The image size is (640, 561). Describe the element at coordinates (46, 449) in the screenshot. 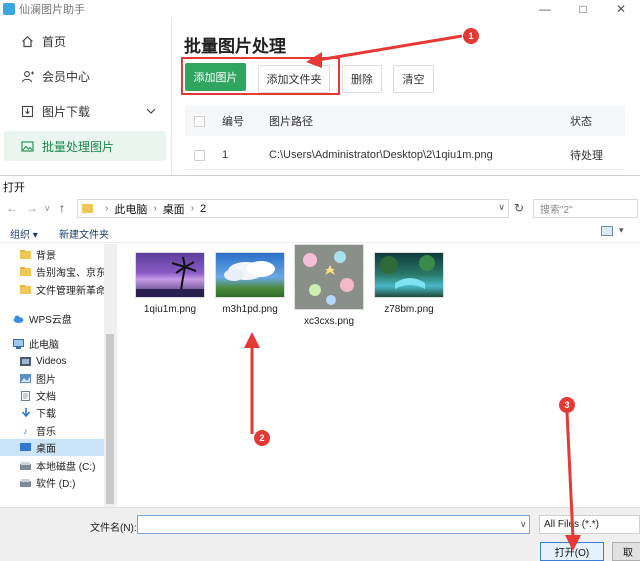

I see `nav-item-label: 桌面` at that location.